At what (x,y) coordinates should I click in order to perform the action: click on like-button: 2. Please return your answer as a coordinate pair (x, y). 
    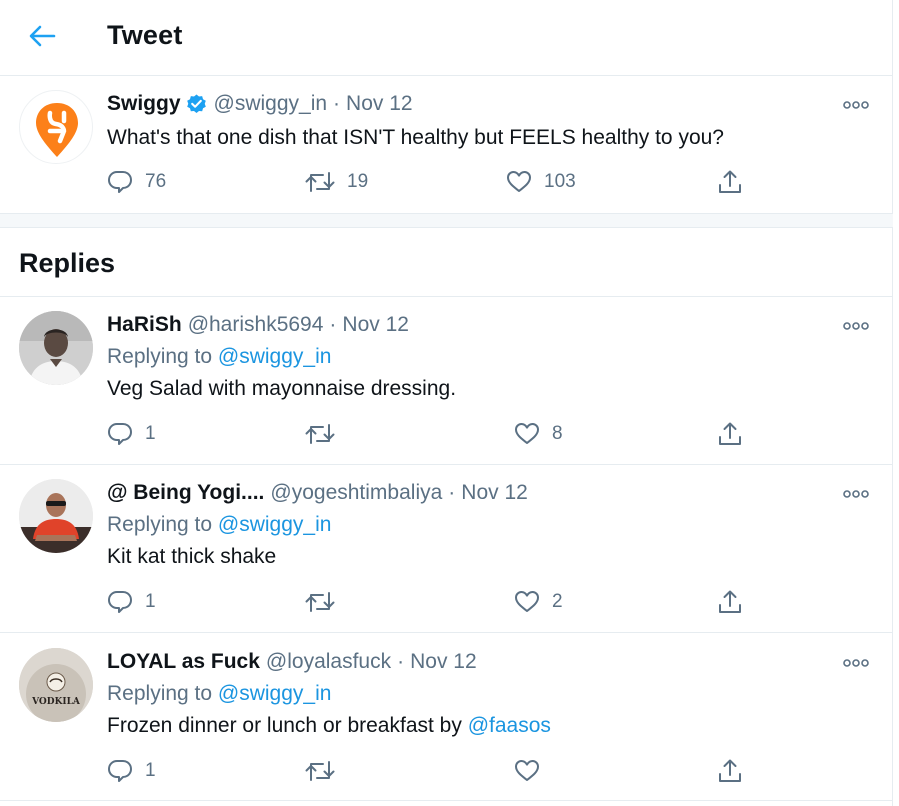
    Looking at the image, I should click on (538, 602).